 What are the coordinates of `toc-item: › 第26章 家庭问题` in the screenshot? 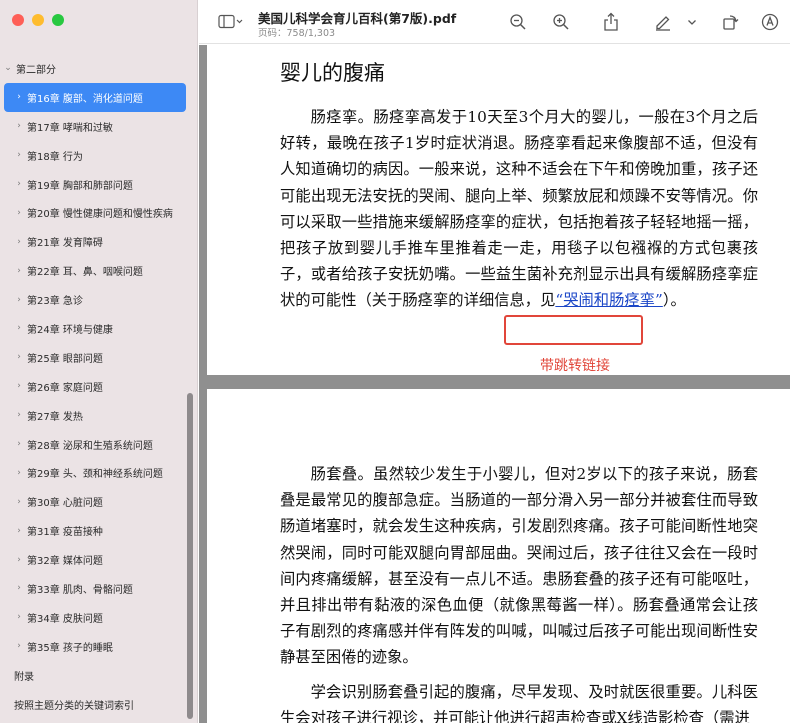 It's located at (98, 386).